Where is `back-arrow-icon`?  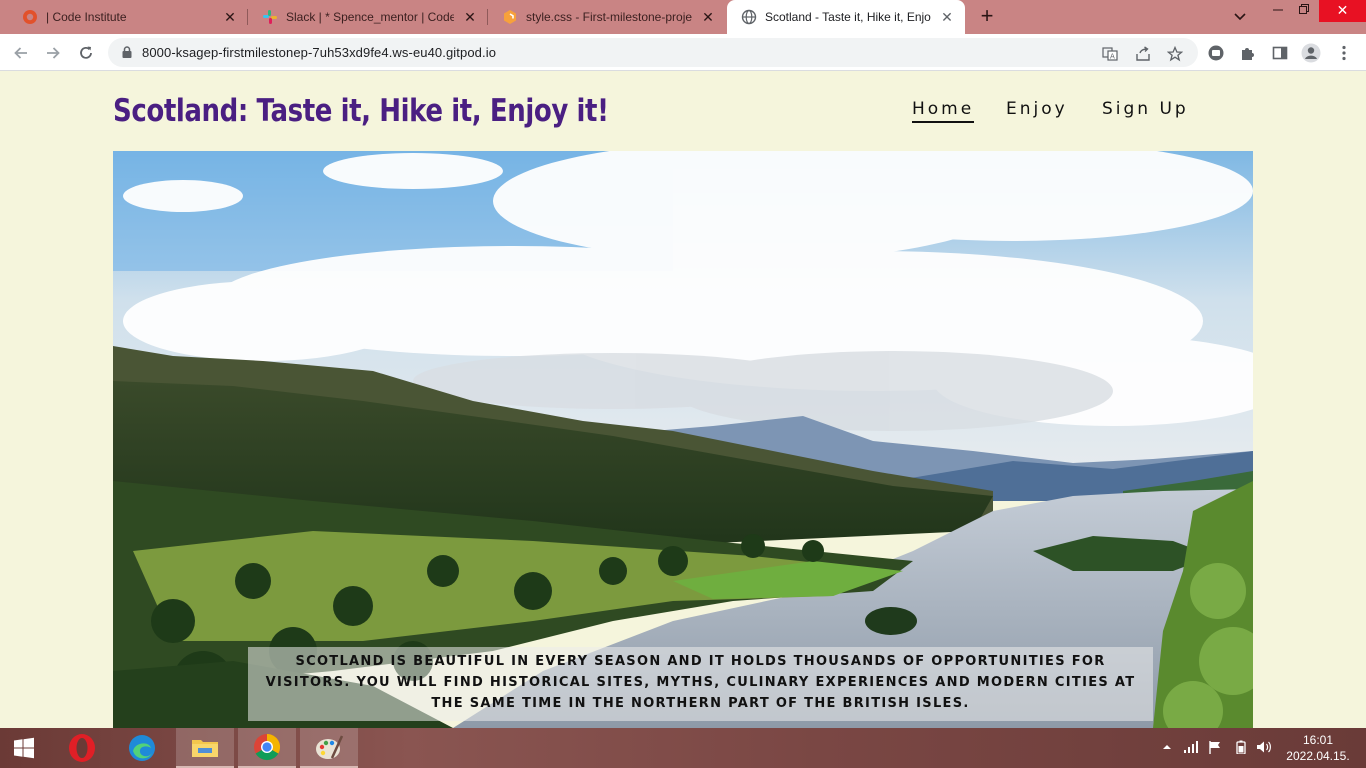 back-arrow-icon is located at coordinates (21, 53).